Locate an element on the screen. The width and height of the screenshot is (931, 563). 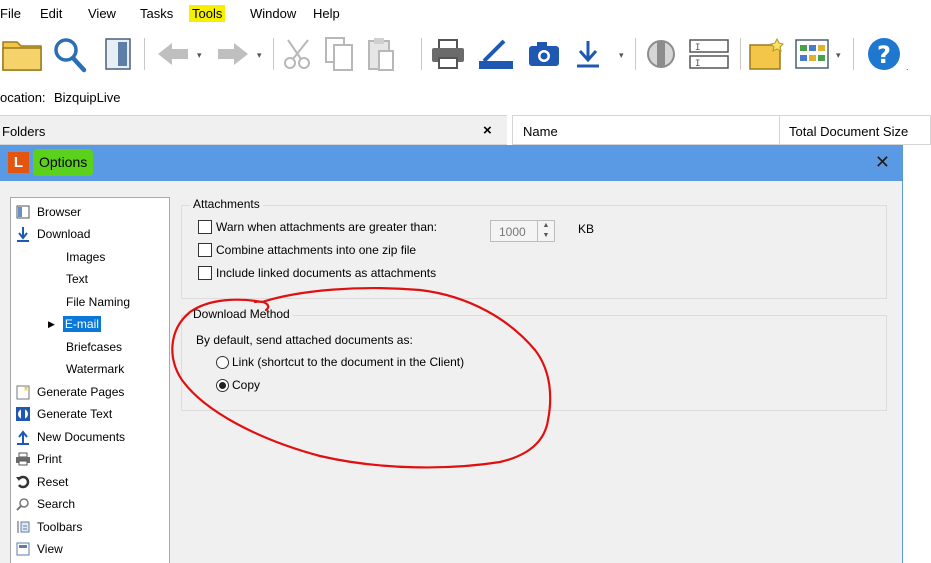
size-unit-label: KB is located at coordinates (586, 229).